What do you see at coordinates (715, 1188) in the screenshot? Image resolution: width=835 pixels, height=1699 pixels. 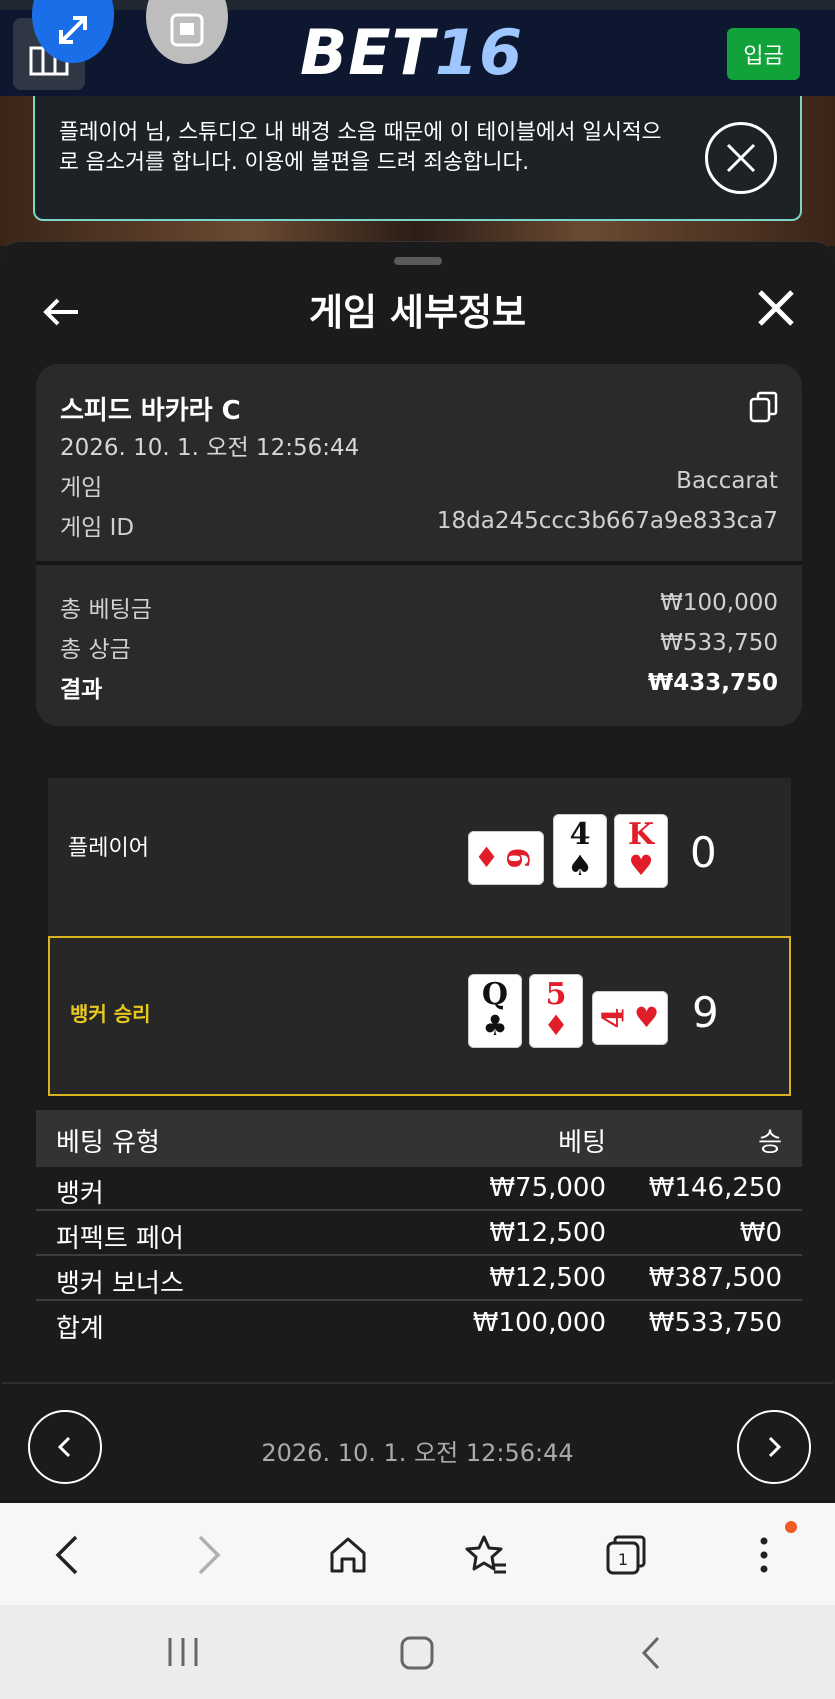 I see `win-amount: ₩146,250` at bounding box center [715, 1188].